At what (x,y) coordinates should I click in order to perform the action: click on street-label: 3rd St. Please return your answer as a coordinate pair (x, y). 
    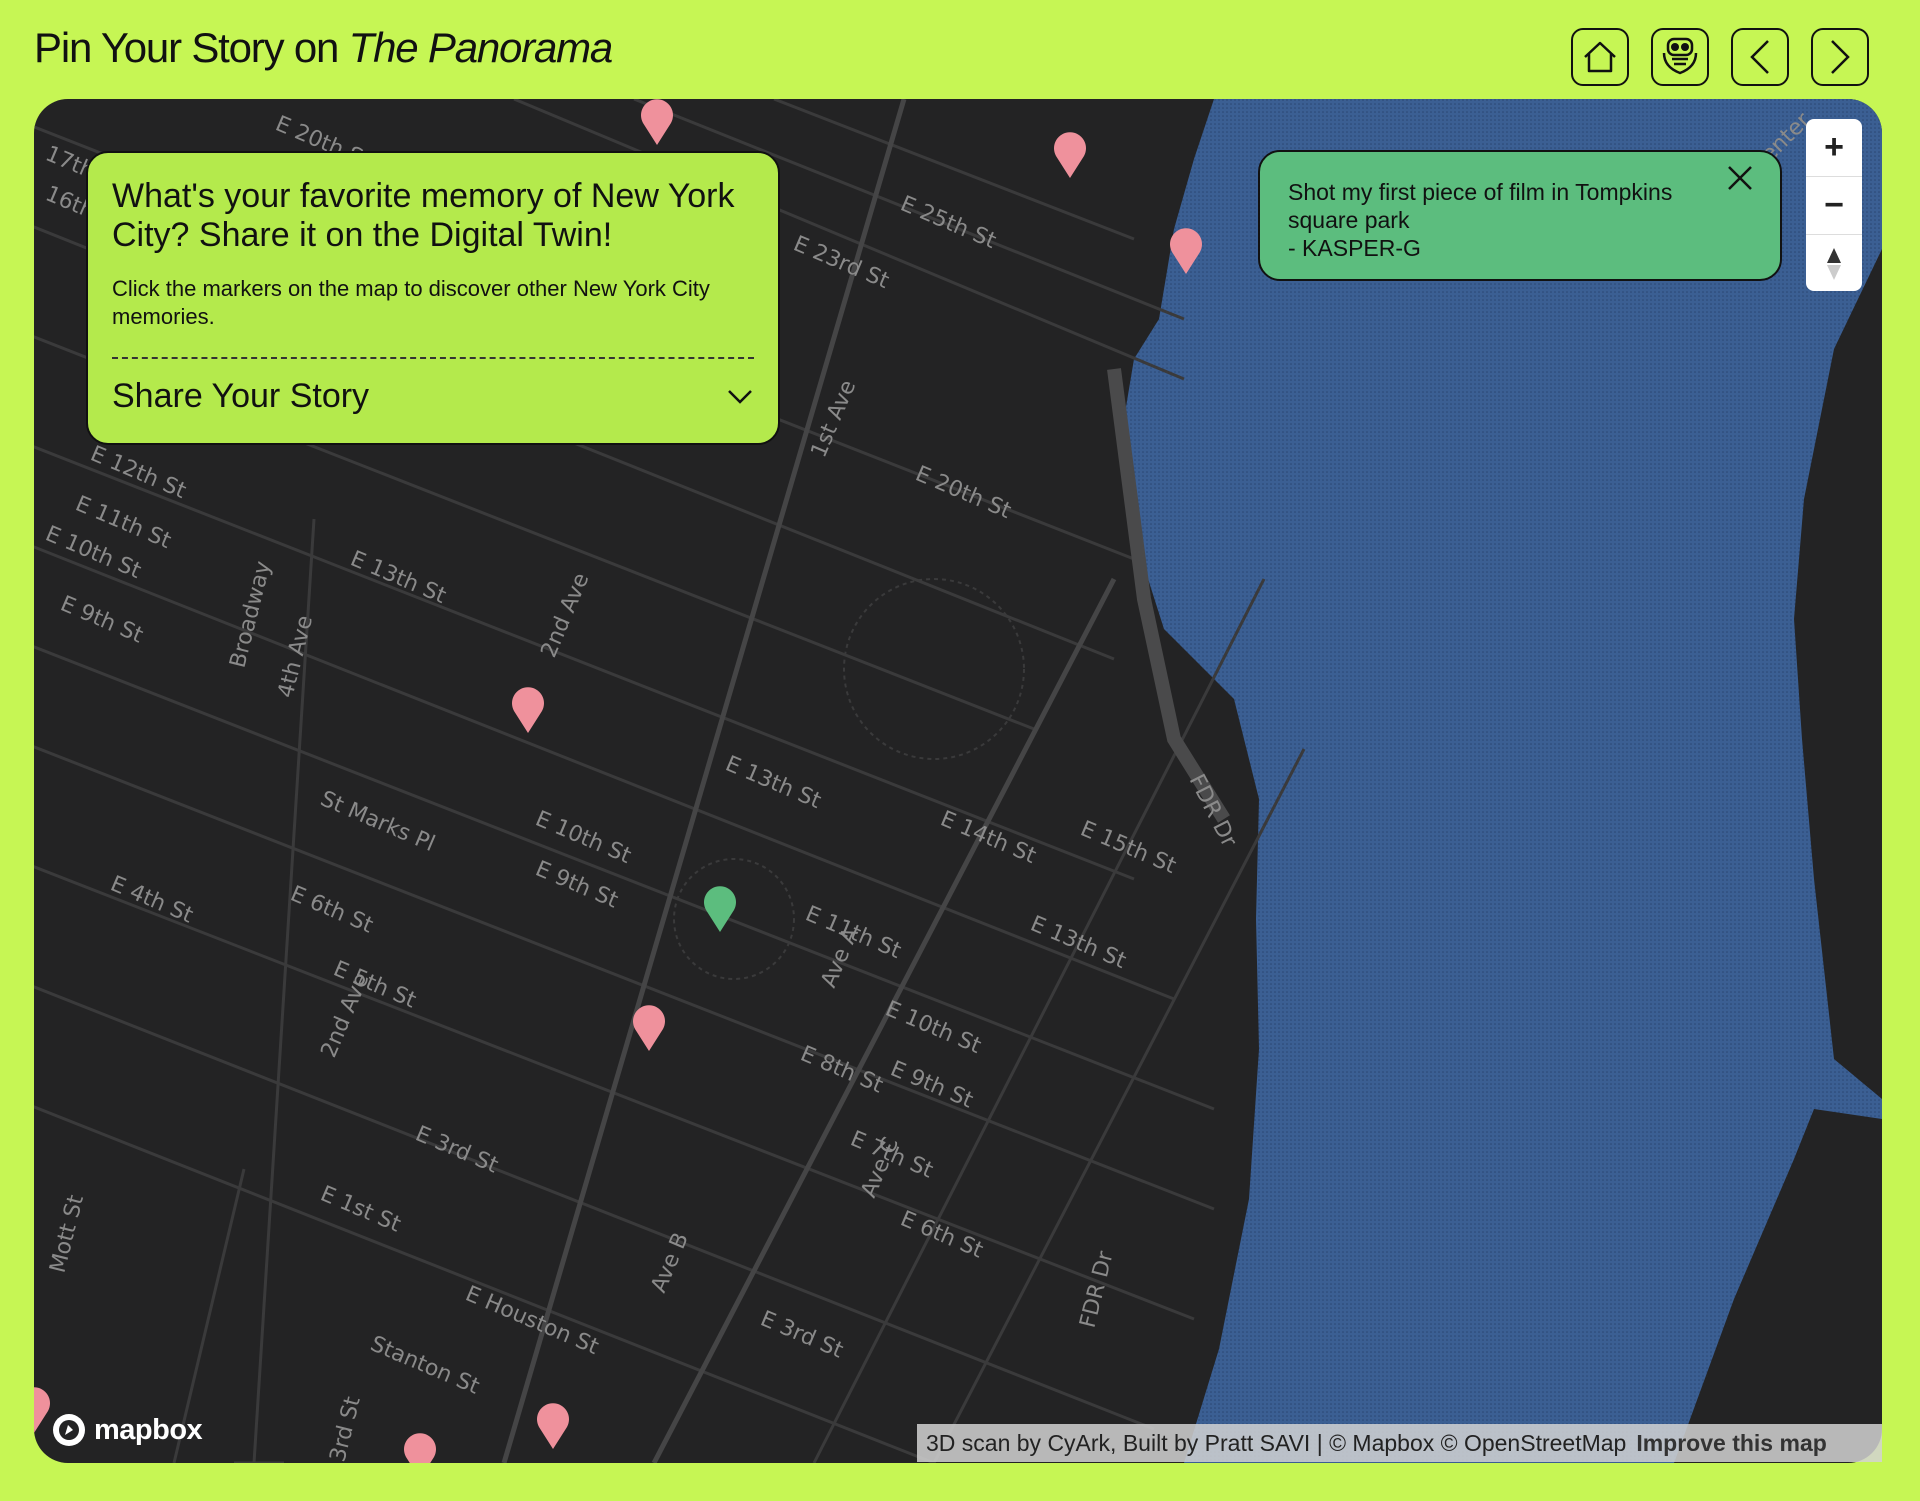
    Looking at the image, I should click on (346, 1428).